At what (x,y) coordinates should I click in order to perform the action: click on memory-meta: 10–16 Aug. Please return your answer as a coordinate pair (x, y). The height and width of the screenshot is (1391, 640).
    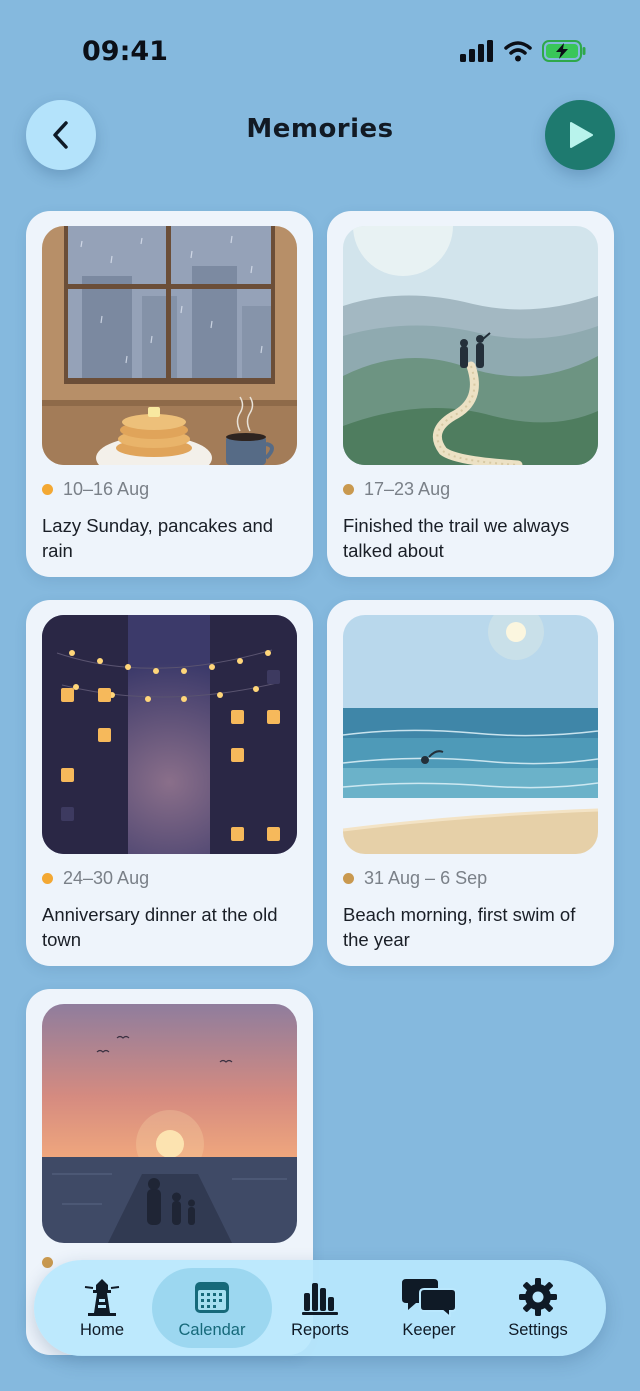
    Looking at the image, I should click on (95, 489).